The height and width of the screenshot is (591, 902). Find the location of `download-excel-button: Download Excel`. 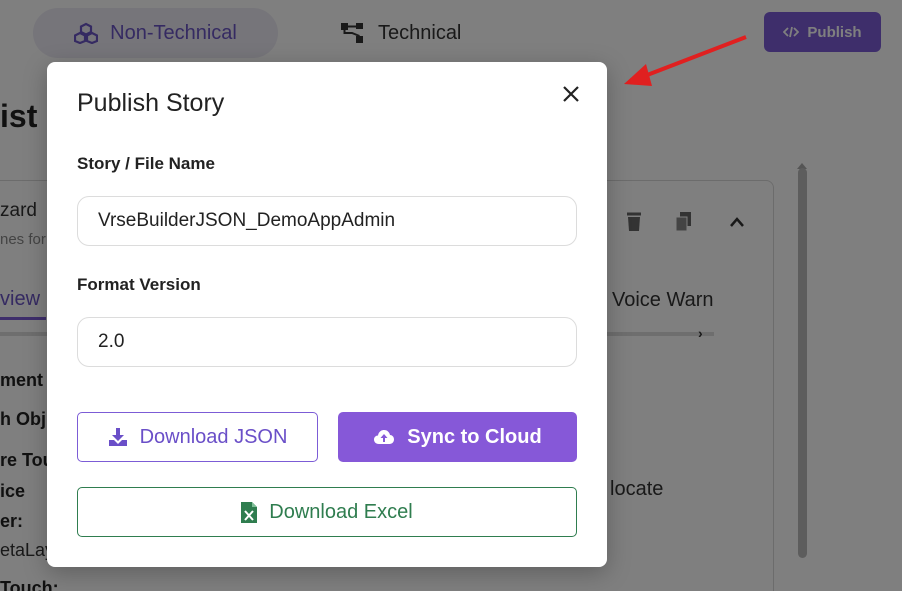

download-excel-button: Download Excel is located at coordinates (327, 512).